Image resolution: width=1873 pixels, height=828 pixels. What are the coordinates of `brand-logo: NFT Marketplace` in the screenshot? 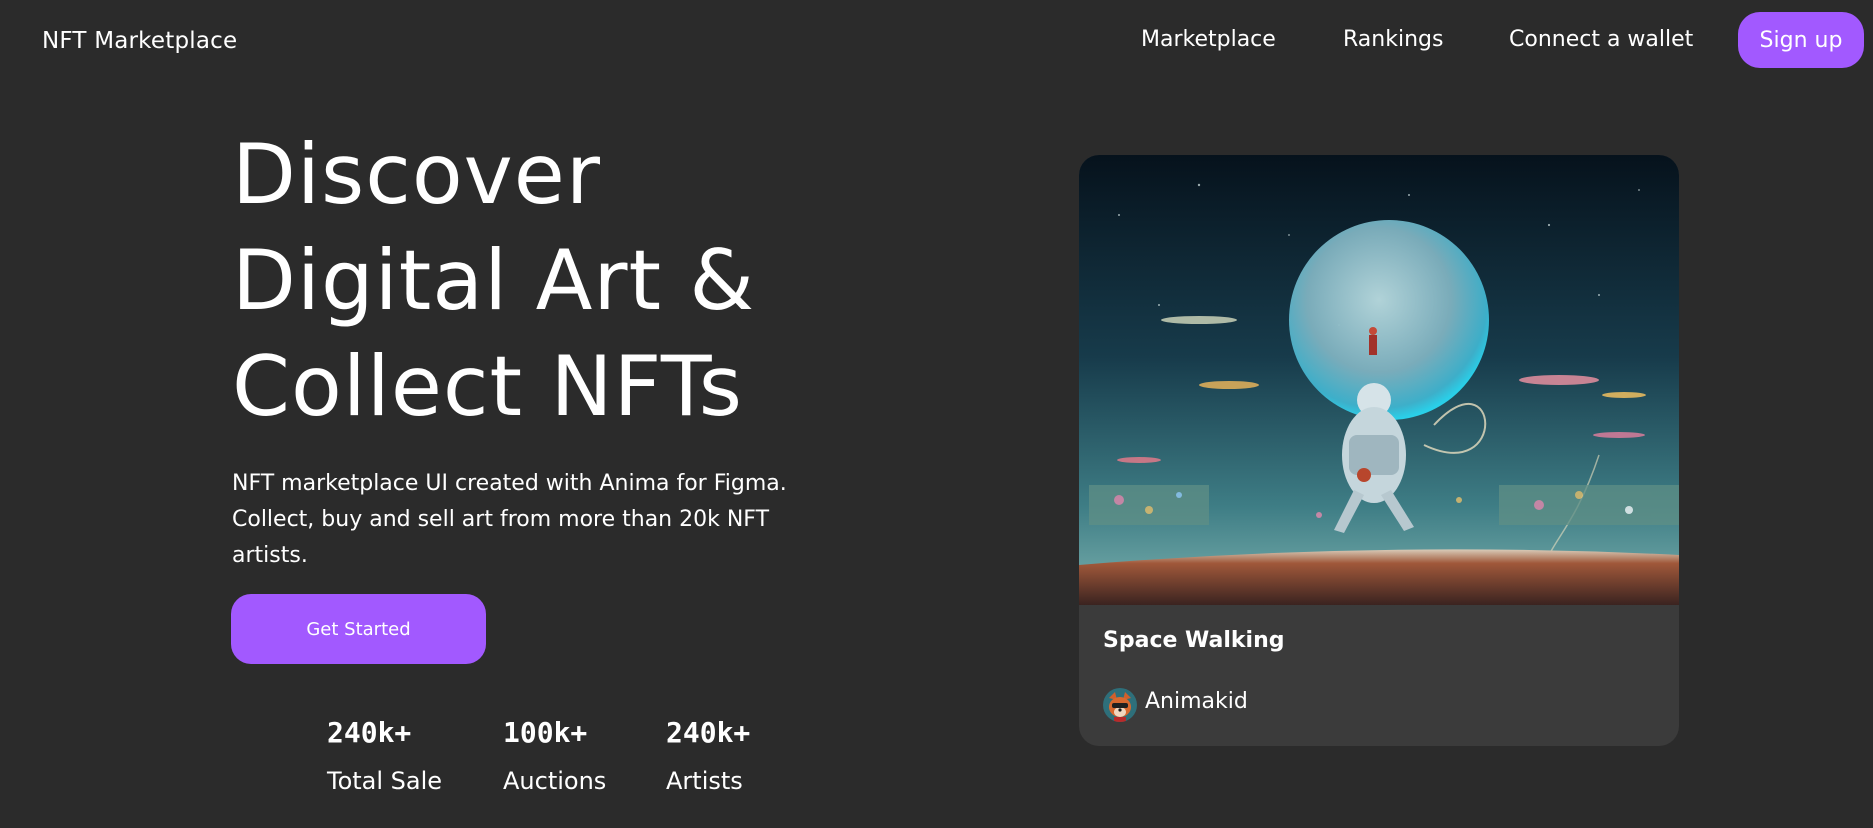 It's located at (139, 41).